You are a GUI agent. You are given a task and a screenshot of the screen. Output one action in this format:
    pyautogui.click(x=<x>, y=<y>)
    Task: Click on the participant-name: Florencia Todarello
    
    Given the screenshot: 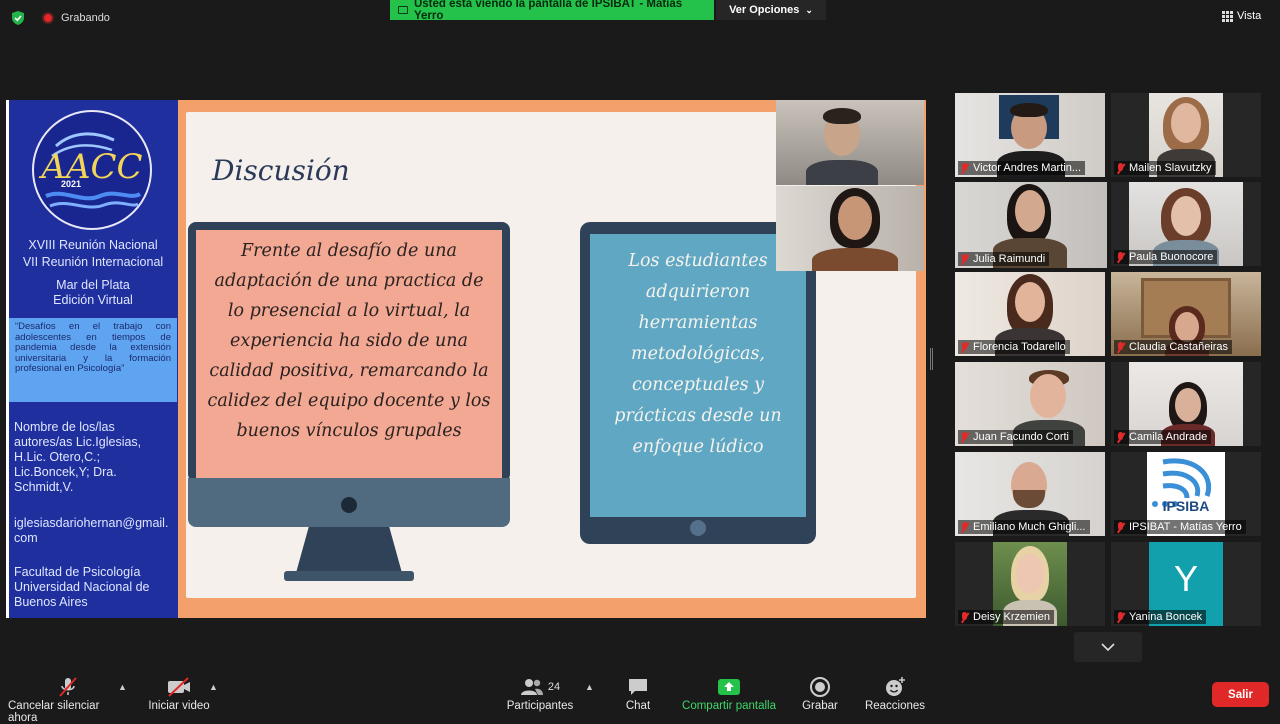 What is the action you would take?
    pyautogui.click(x=1019, y=347)
    